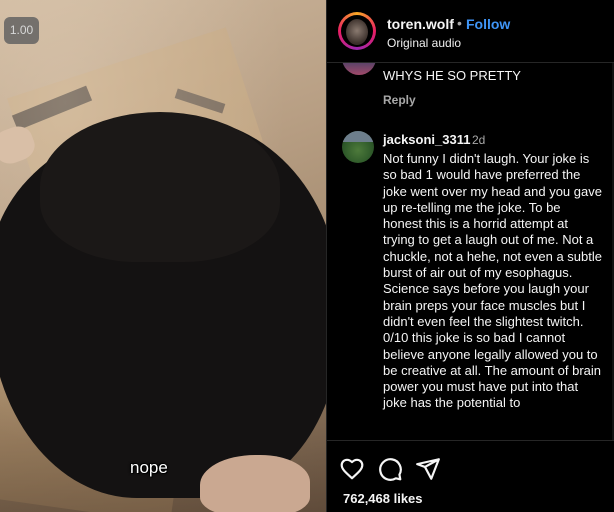  I want to click on author-avatar-face, so click(357, 32).